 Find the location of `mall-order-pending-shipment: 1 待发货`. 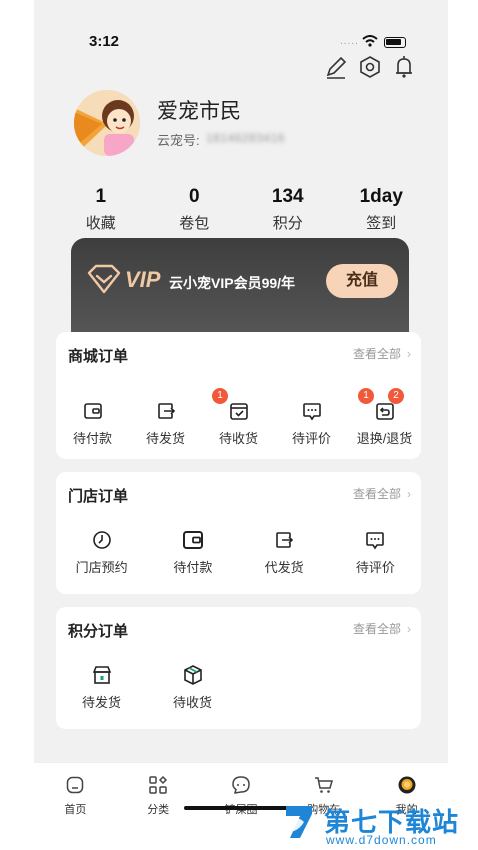

mall-order-pending-shipment: 1 待发货 is located at coordinates (178, 417).